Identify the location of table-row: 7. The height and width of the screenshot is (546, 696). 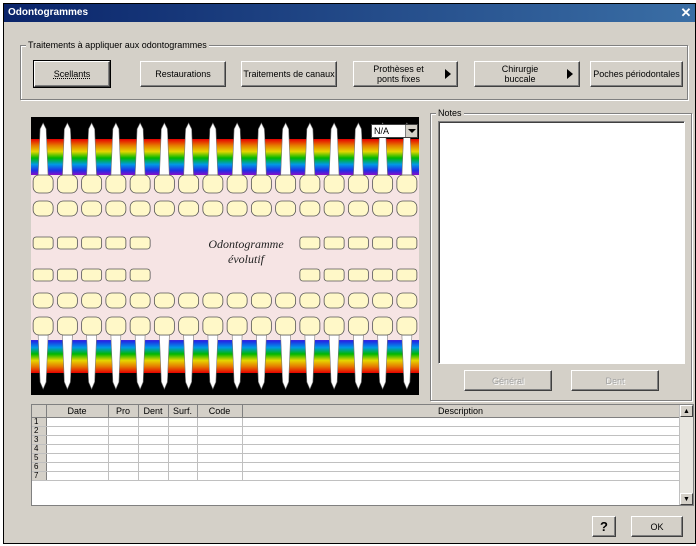
(356, 476).